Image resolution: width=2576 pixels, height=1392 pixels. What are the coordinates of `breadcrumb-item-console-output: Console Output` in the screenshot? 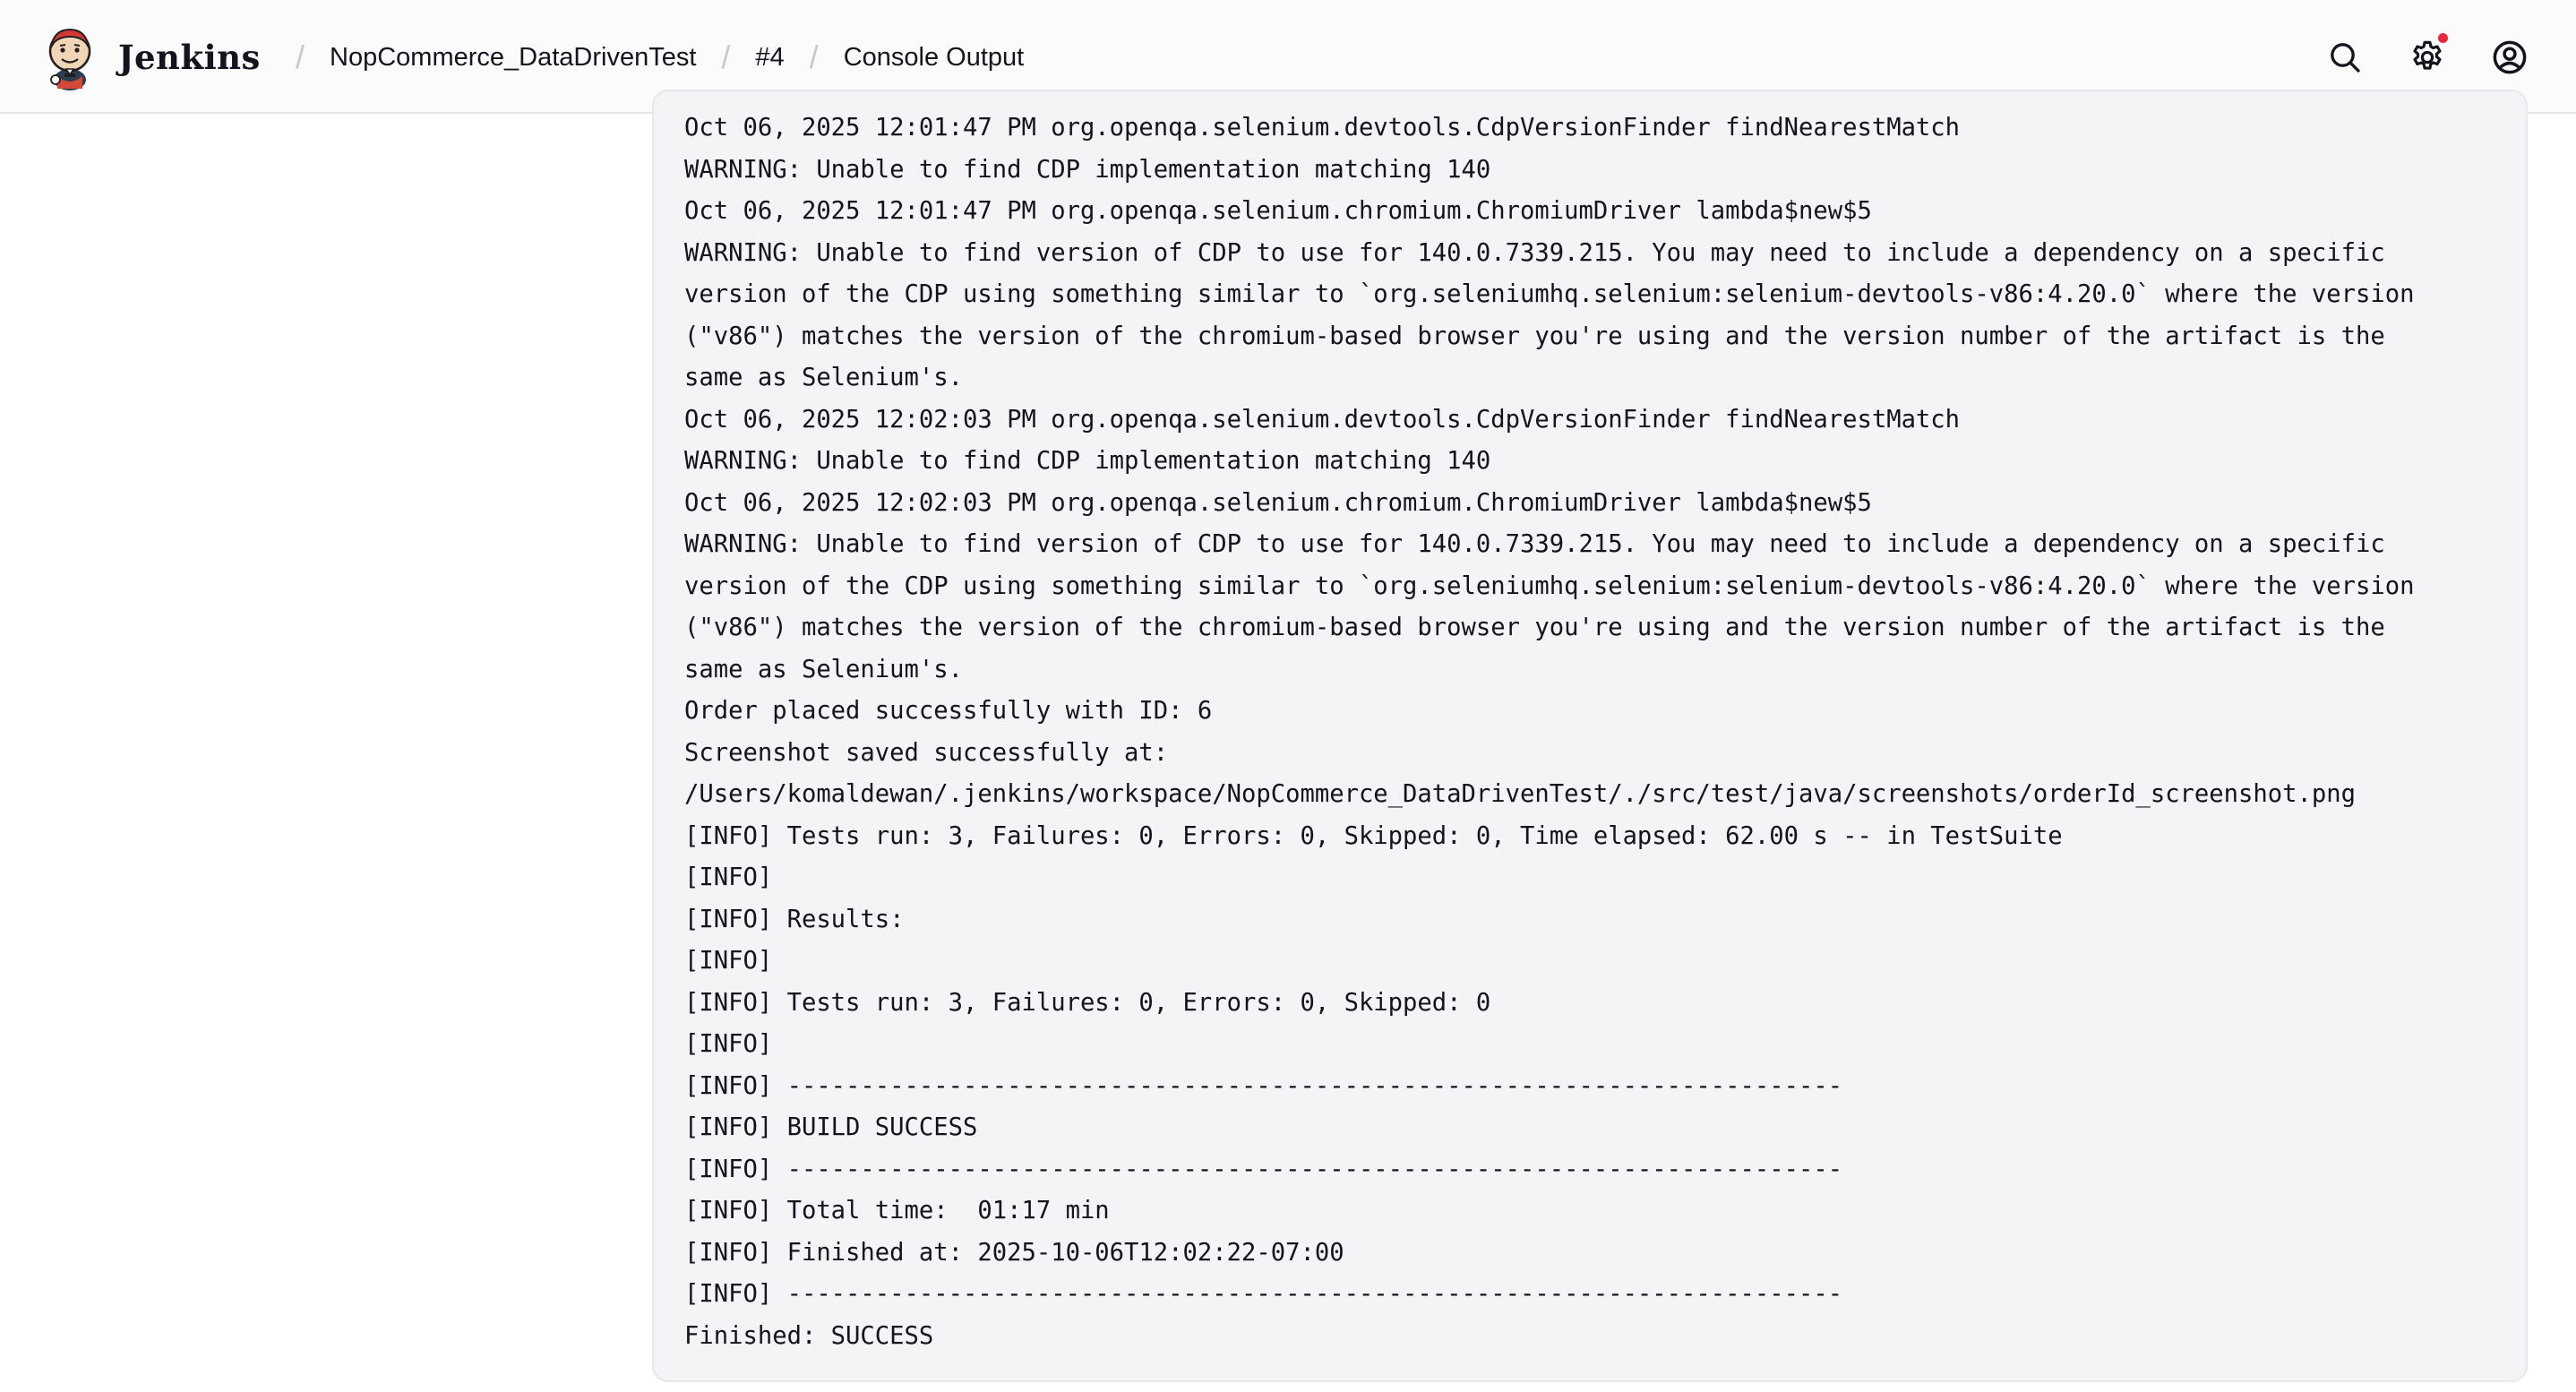 It's located at (934, 58).